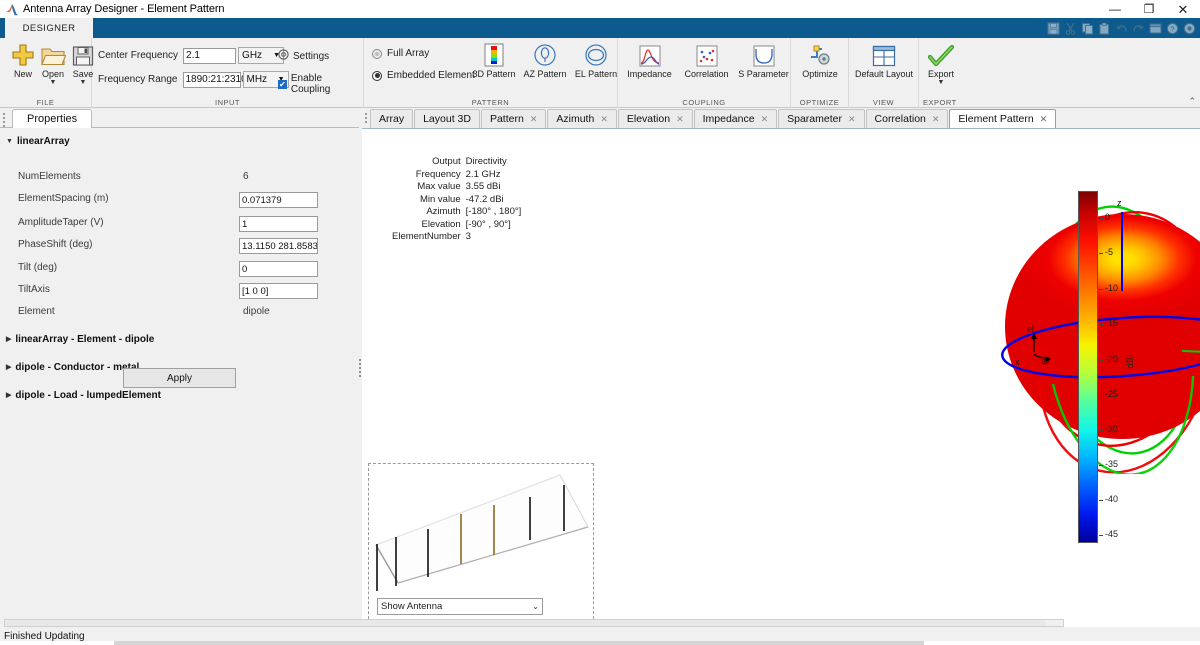  I want to click on frequency-range-unit-value: MHz, so click(257, 79).